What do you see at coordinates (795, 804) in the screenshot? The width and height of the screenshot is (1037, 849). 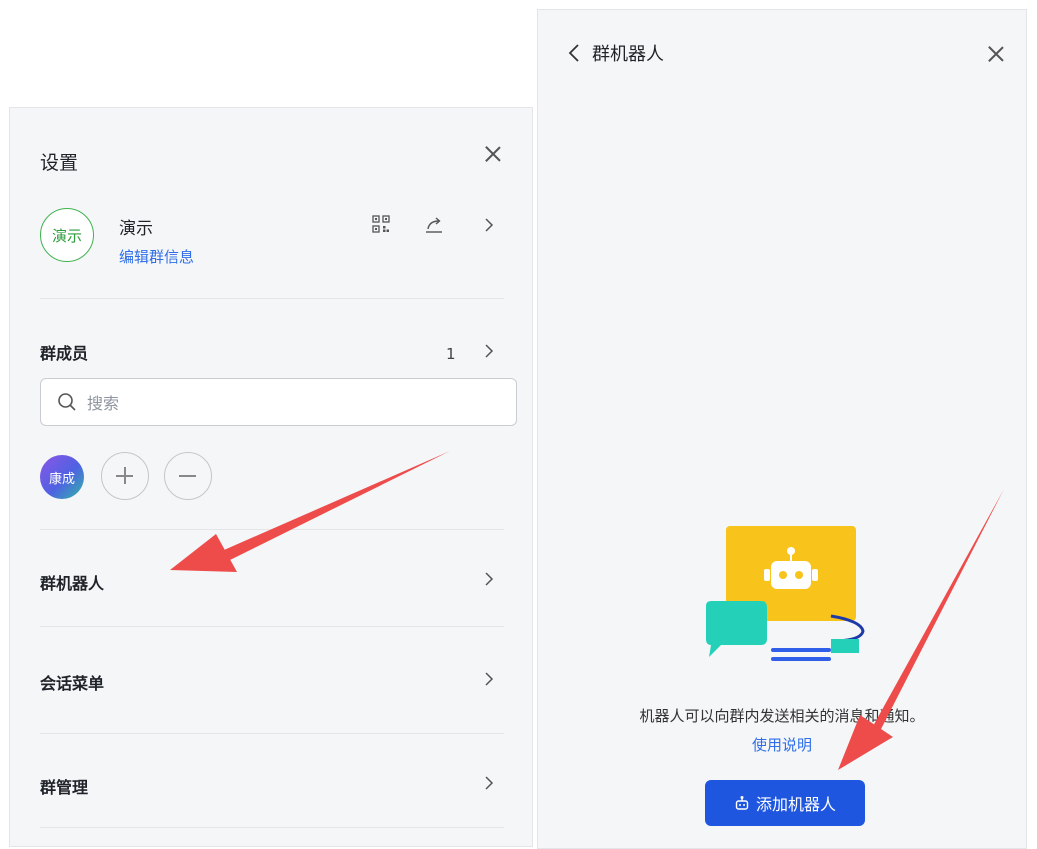 I see `add-robot-button-label: 添加机器人` at bounding box center [795, 804].